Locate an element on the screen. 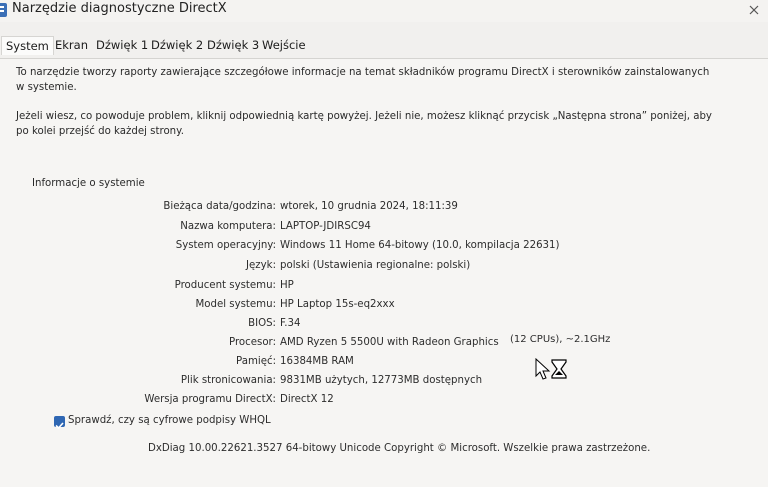 The width and height of the screenshot is (768, 487). row-label-language: Język: is located at coordinates (261, 265).